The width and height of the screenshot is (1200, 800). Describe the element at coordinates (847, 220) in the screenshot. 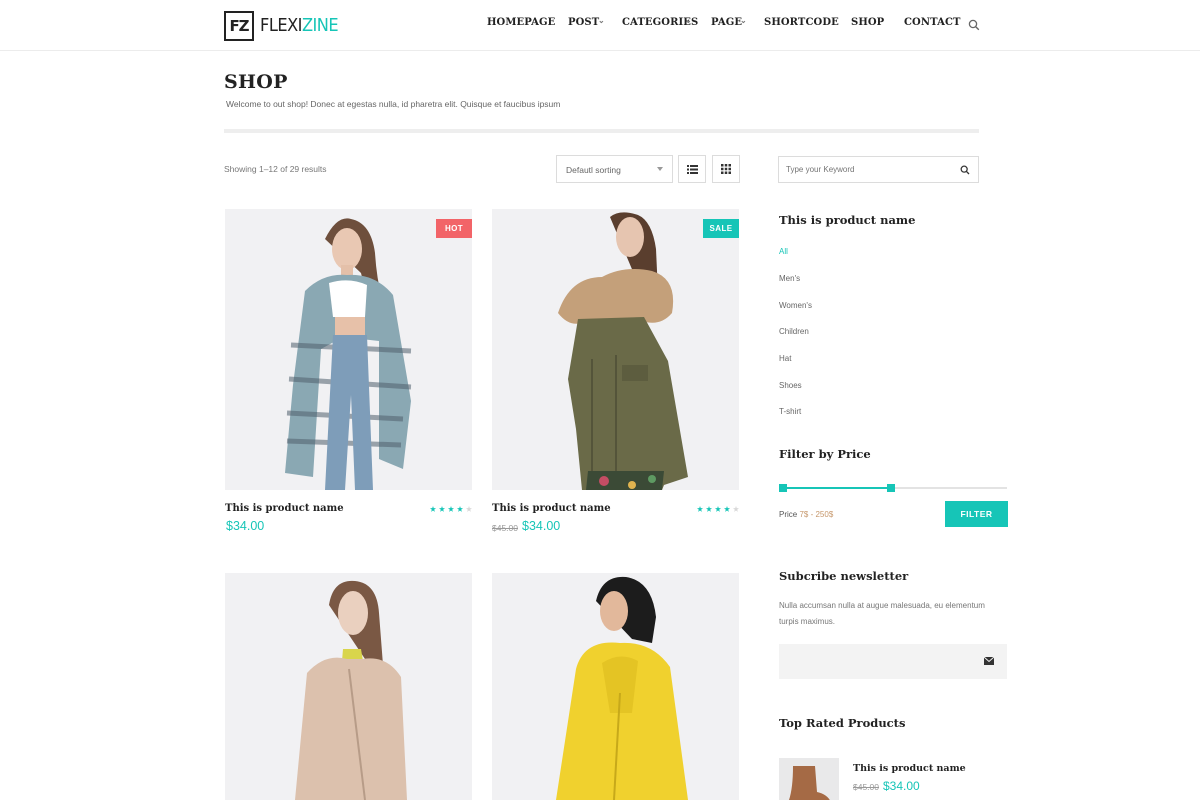

I see `categories-title: This is product name` at that location.